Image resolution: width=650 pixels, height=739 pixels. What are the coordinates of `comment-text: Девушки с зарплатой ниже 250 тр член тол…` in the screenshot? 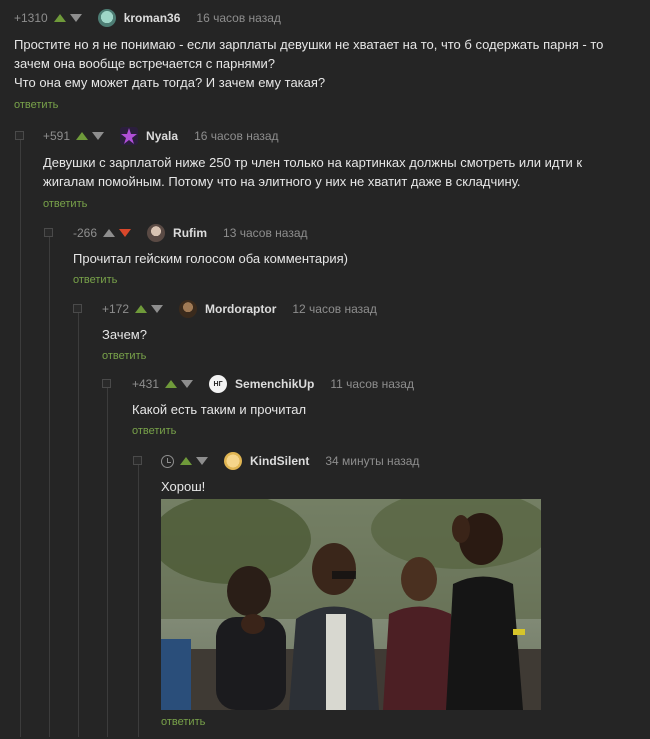 It's located at (313, 172).